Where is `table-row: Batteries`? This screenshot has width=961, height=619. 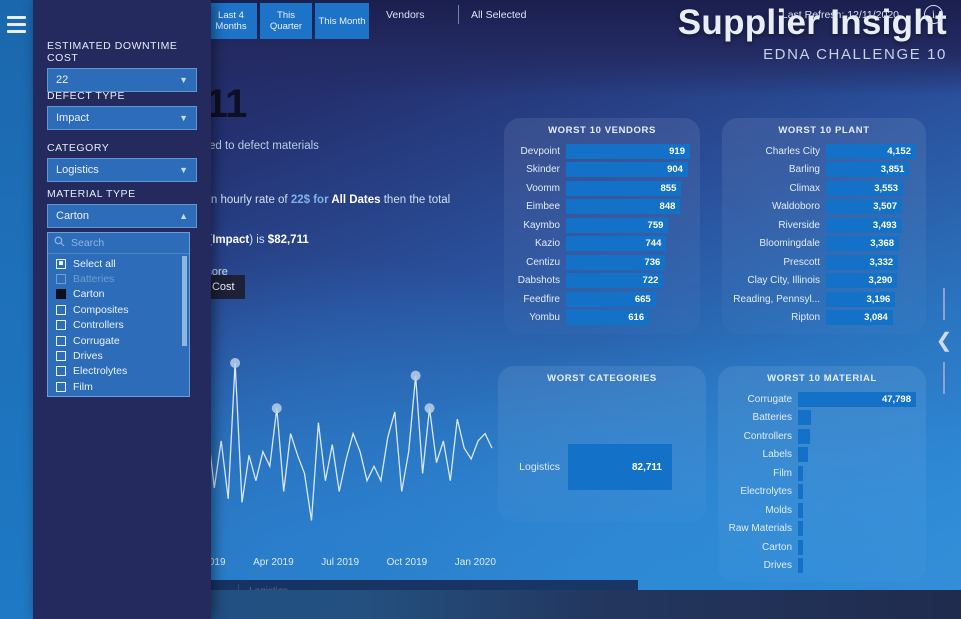 table-row: Batteries is located at coordinates (822, 418).